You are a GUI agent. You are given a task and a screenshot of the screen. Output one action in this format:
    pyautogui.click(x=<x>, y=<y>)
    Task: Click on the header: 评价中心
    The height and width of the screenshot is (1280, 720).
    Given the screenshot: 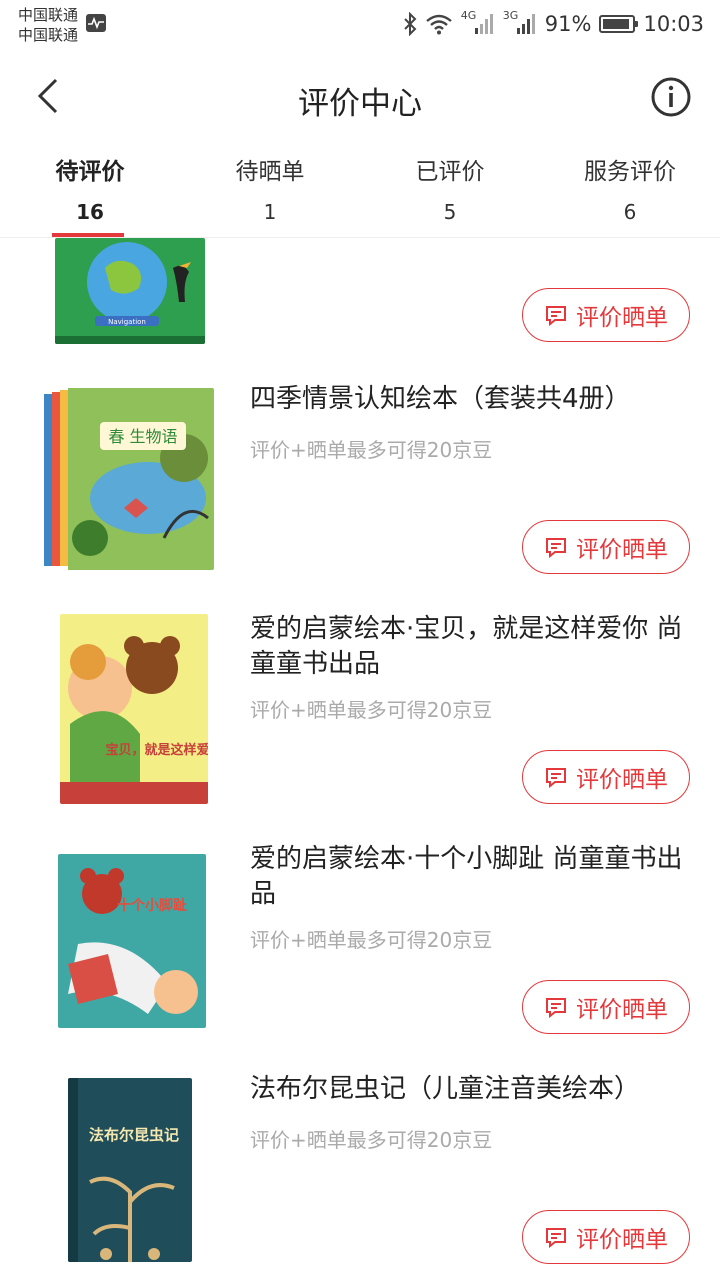 What is the action you would take?
    pyautogui.click(x=360, y=98)
    